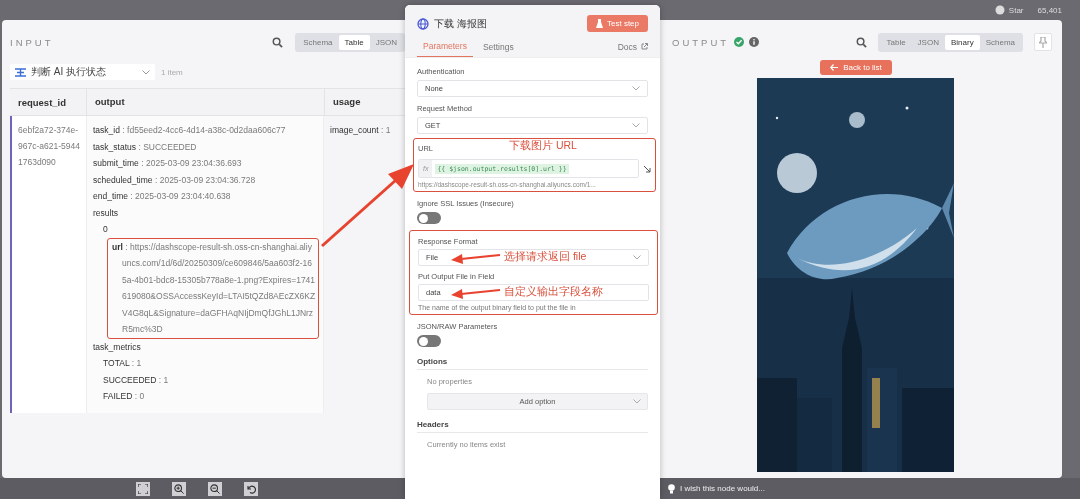 This screenshot has height=499, width=1080. Describe the element at coordinates (42, 102) in the screenshot. I see `column-header: request_id` at that location.